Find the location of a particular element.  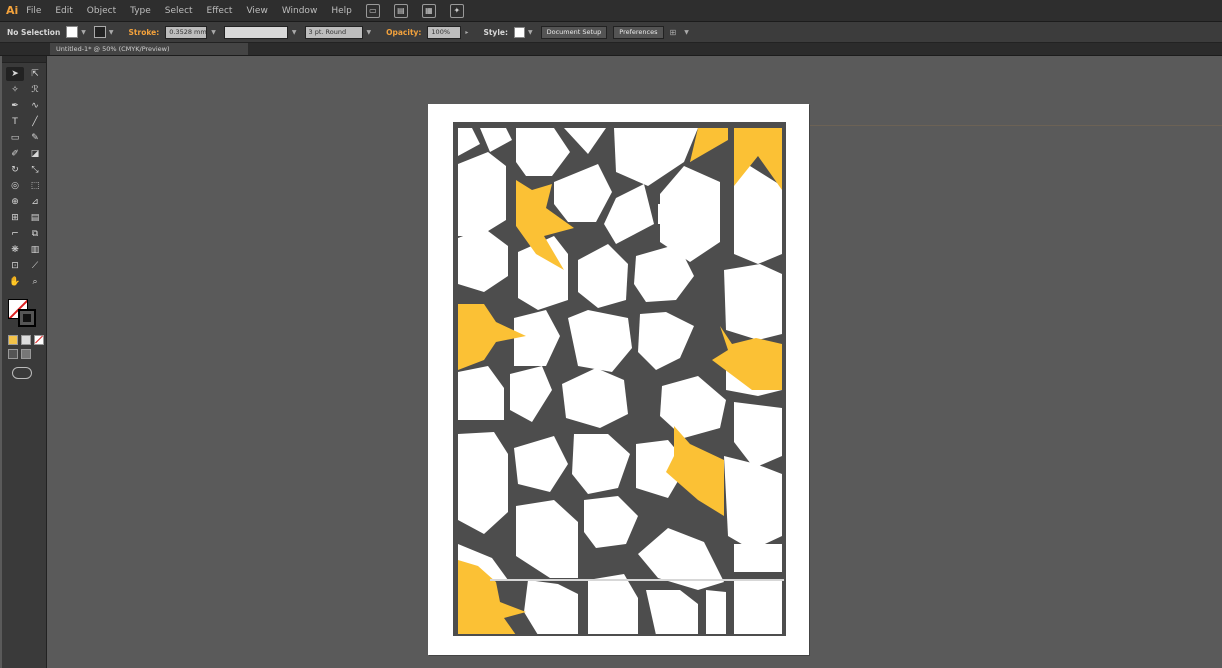

chevron-right-icon: ▸ is located at coordinates (466, 32).